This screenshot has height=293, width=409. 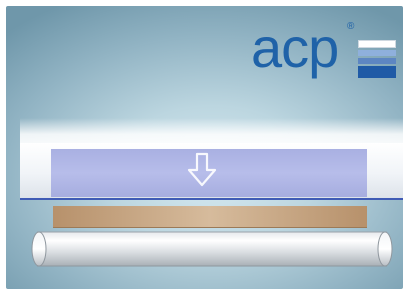 I want to click on registered-mark: ®, so click(x=351, y=26).